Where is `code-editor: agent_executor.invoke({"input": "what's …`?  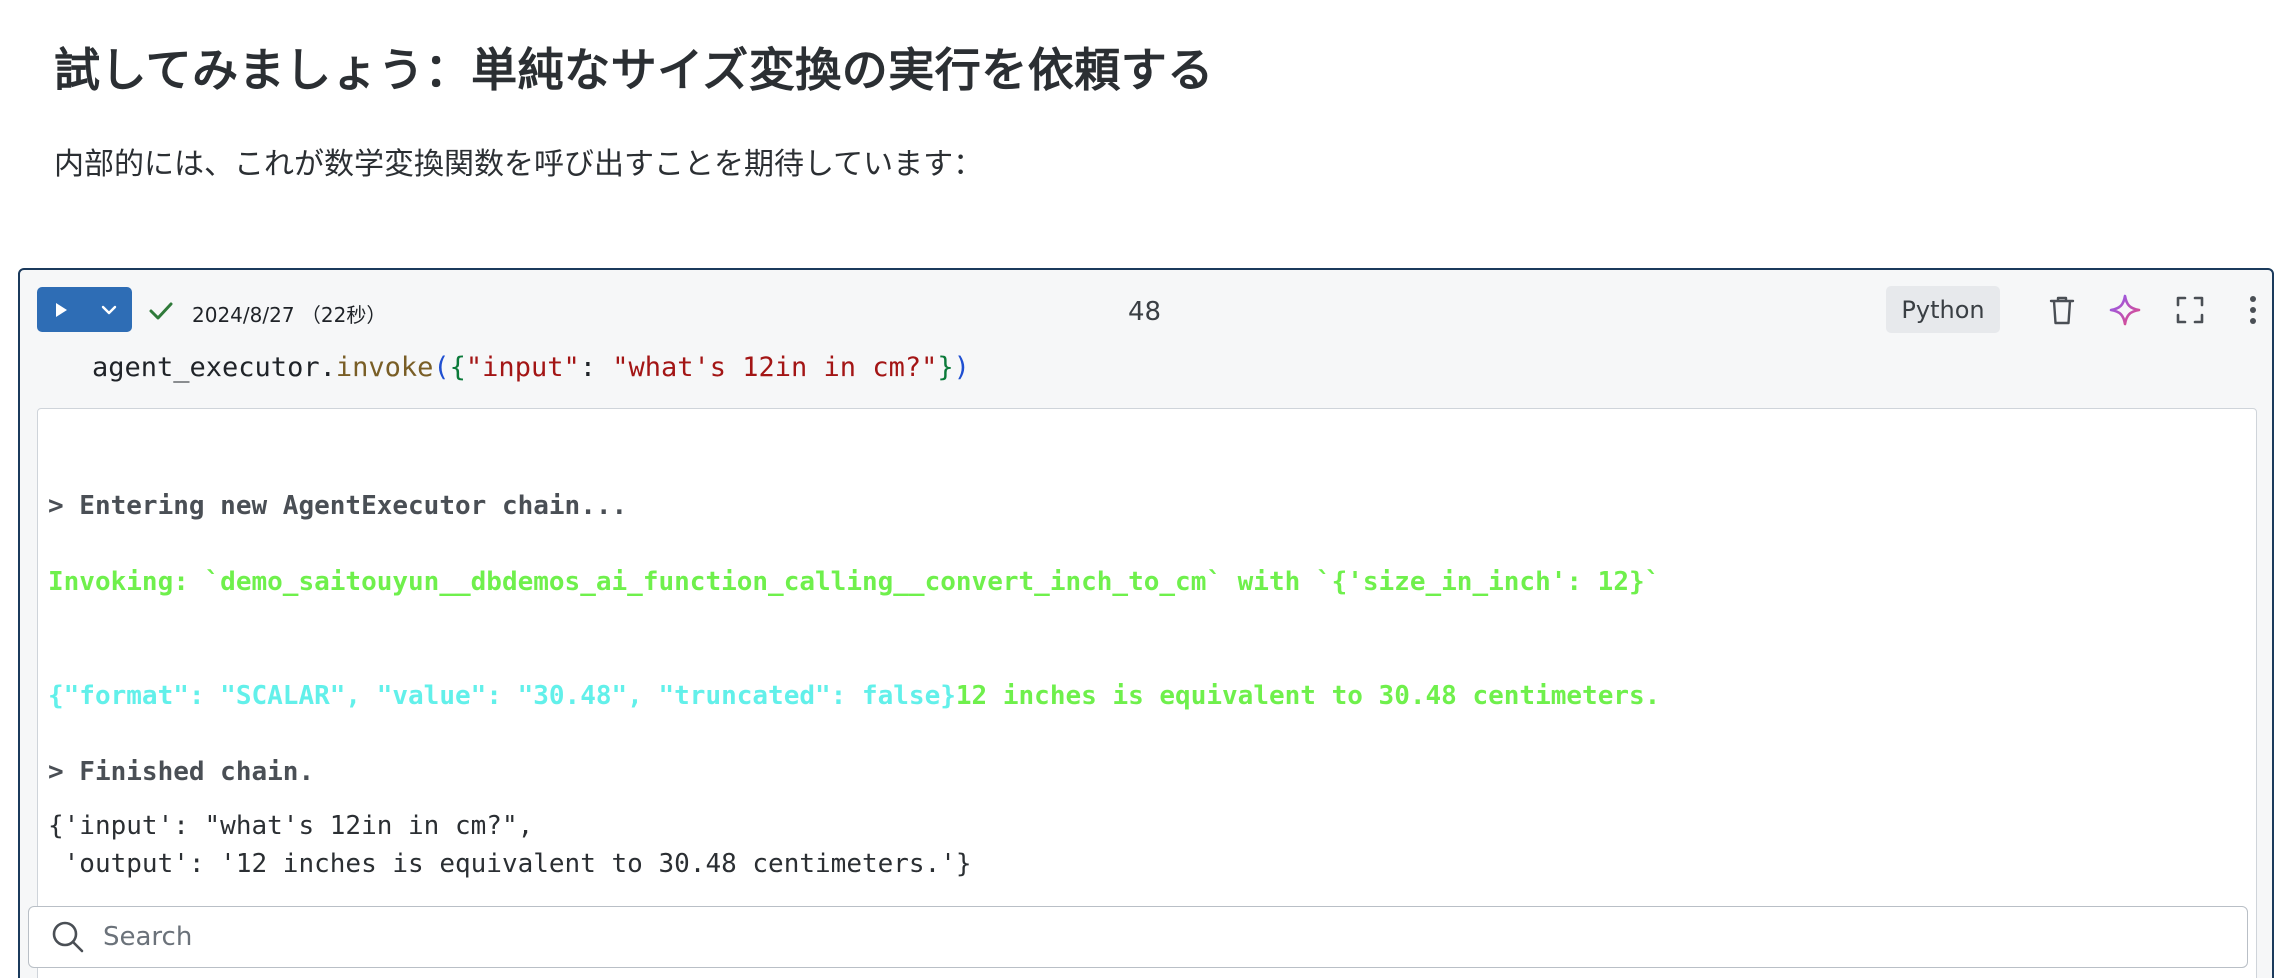
code-editor: agent_executor.invoke({"input": "what's … is located at coordinates (531, 367).